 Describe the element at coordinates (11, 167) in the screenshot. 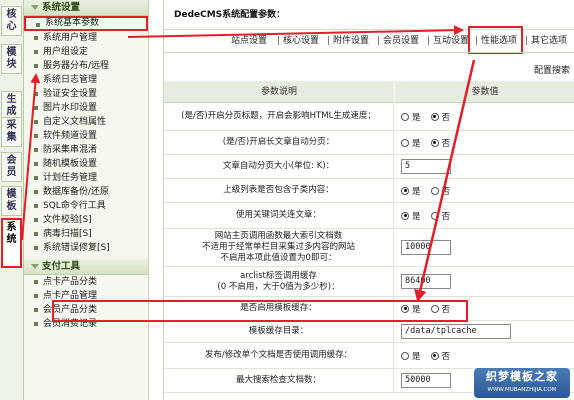

I see `tab-member: 会员` at that location.